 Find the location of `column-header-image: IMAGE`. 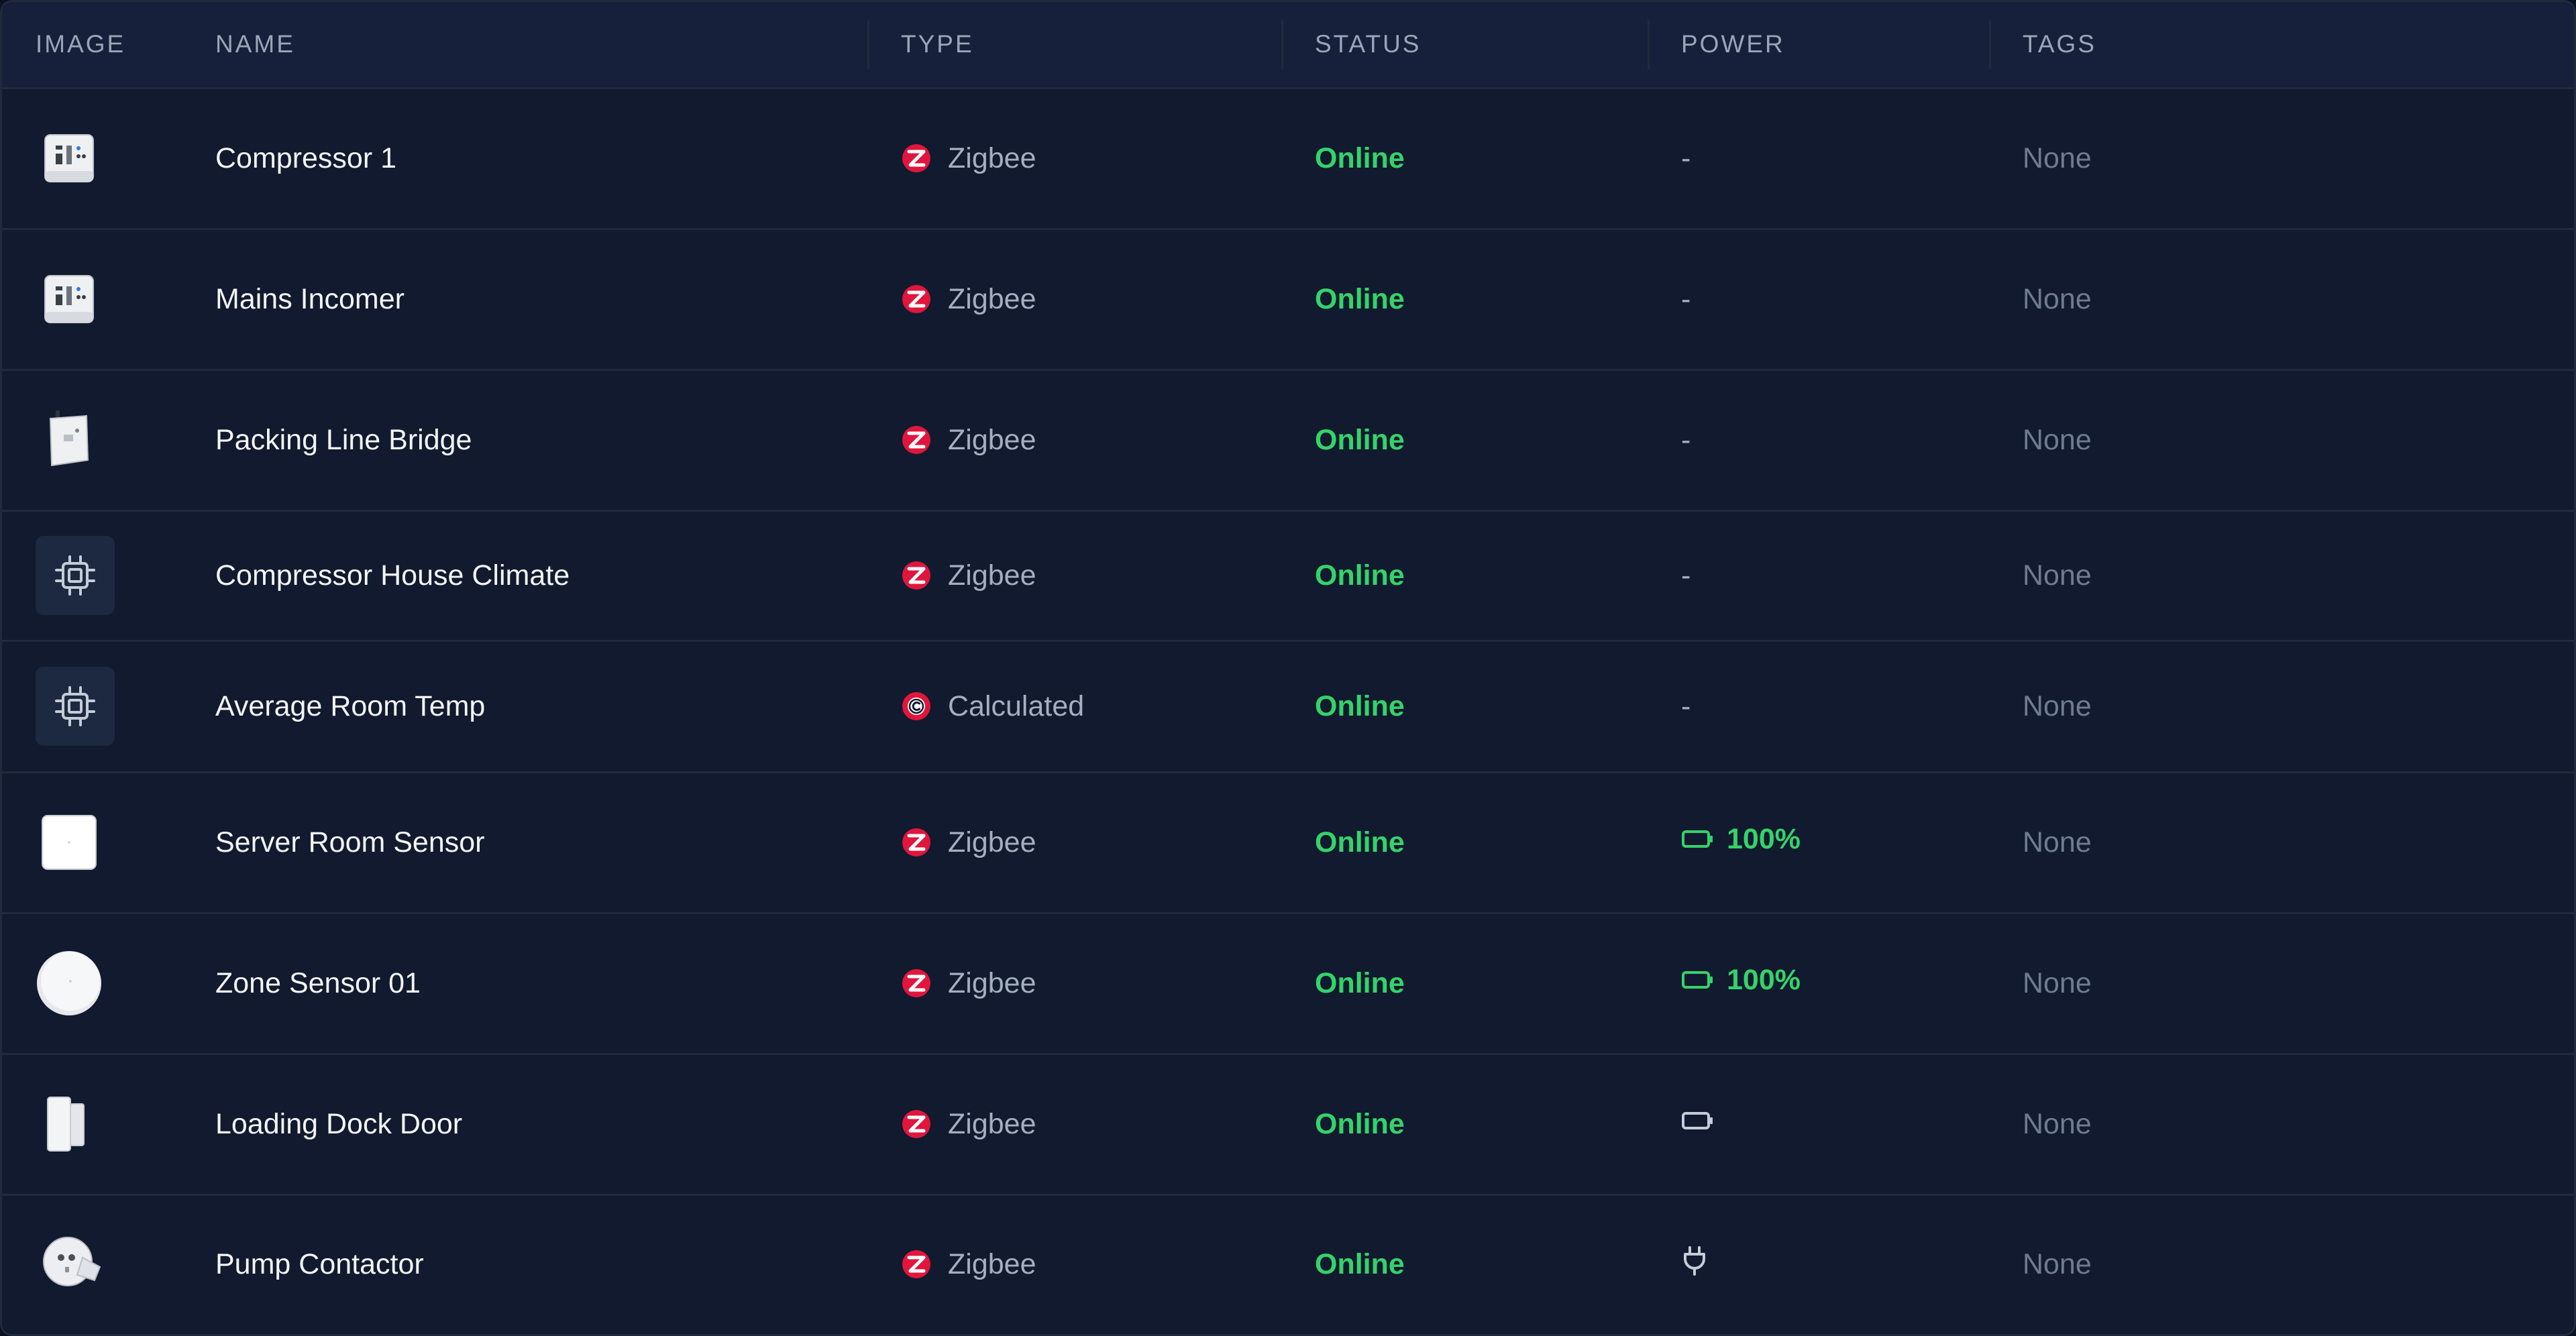

column-header-image: IMAGE is located at coordinates (92, 45).